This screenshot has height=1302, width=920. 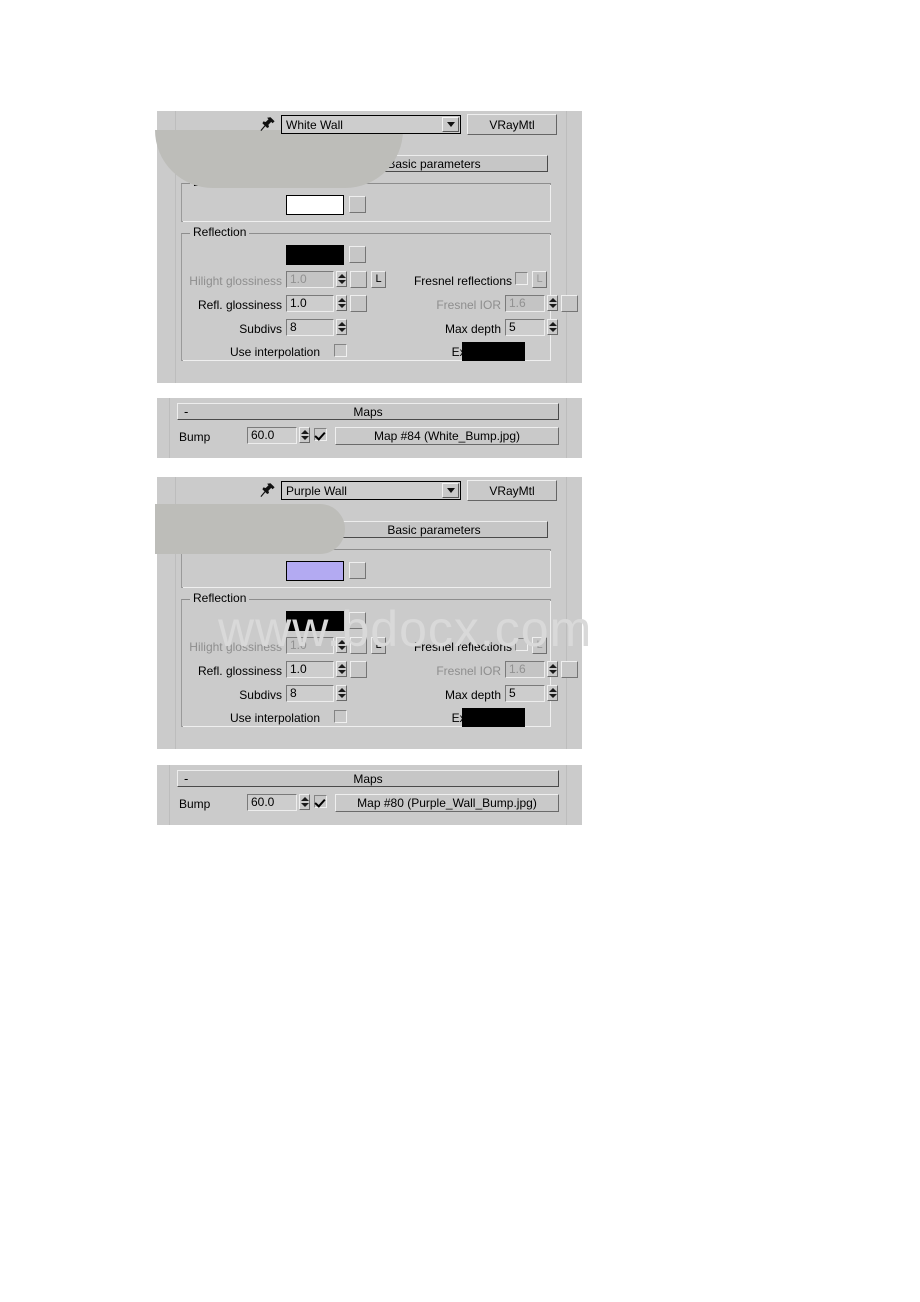 I want to click on group-reflection-title: Reflection, so click(x=220, y=232).